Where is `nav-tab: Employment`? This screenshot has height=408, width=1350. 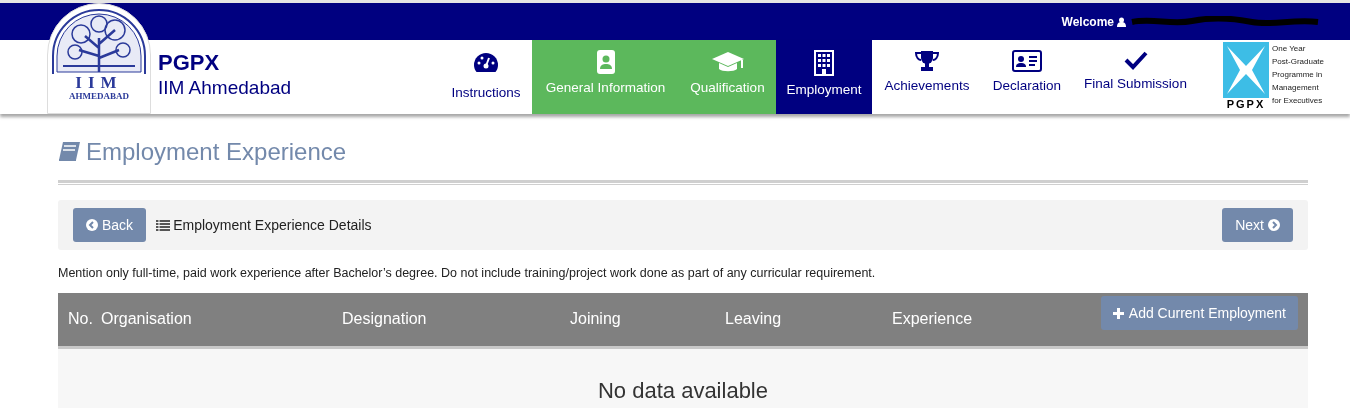 nav-tab: Employment is located at coordinates (824, 77).